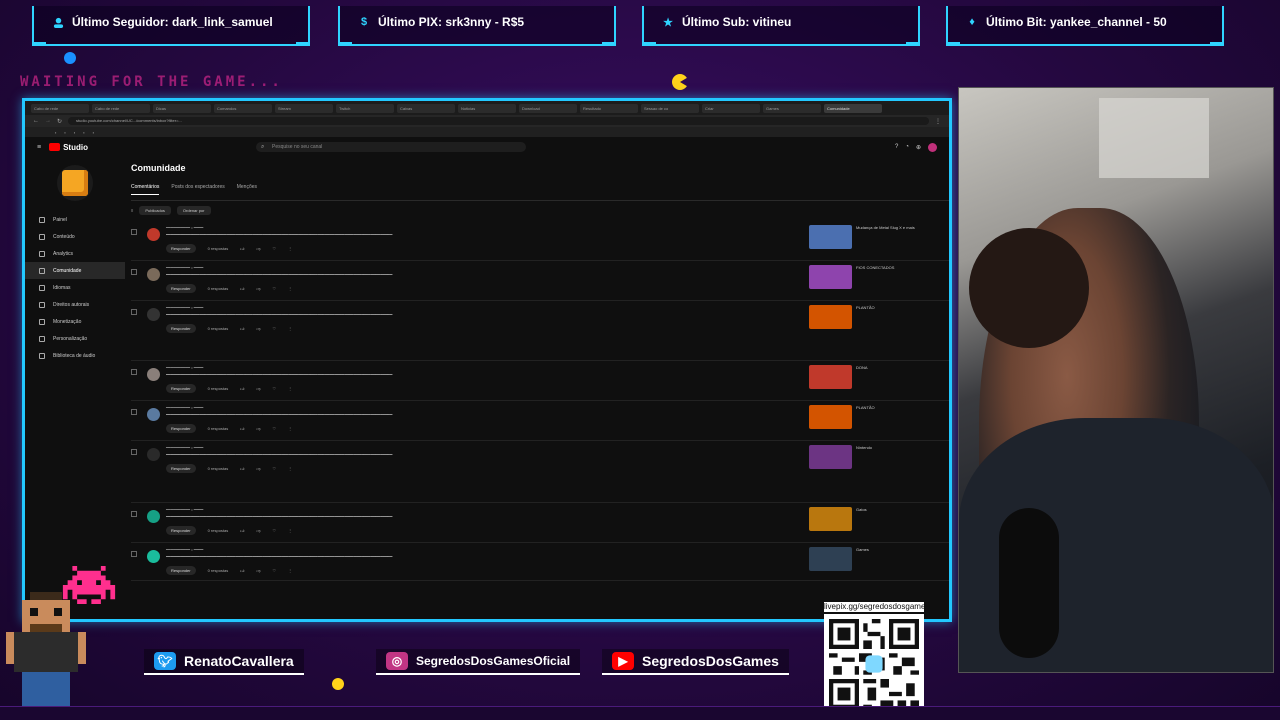  Describe the element at coordinates (39, 147) in the screenshot. I see `menu-icon: ≡` at that location.